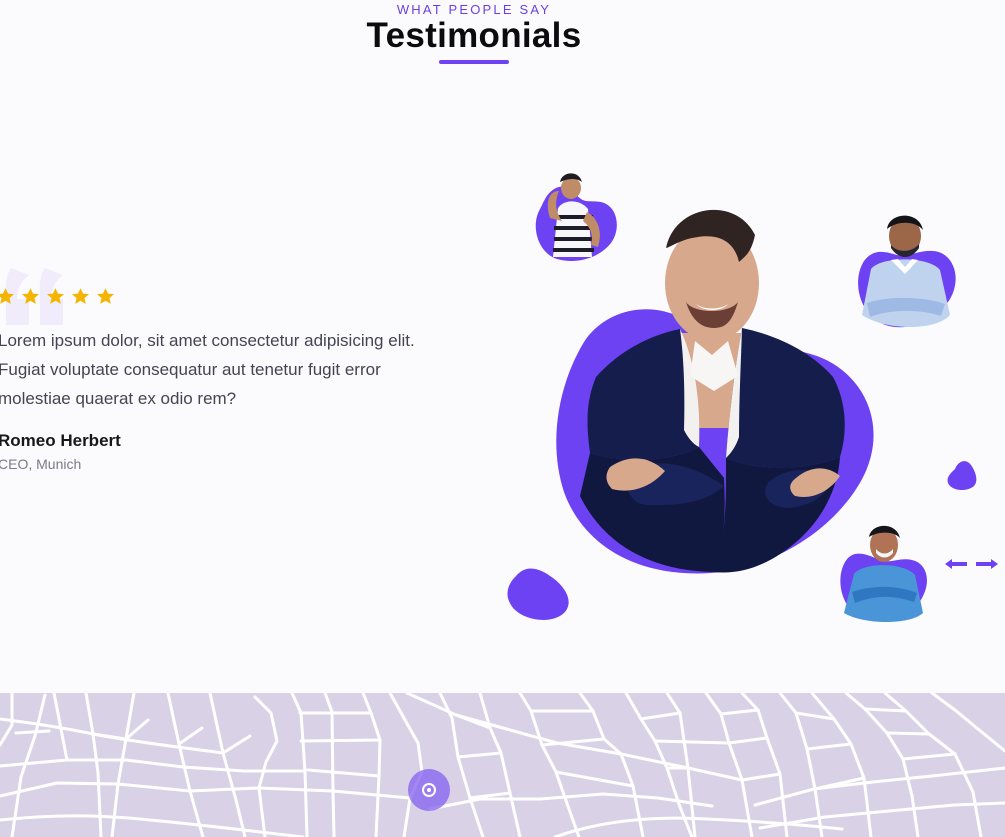 The height and width of the screenshot is (837, 1005). I want to click on featured-testimonial-photo, so click(715, 391).